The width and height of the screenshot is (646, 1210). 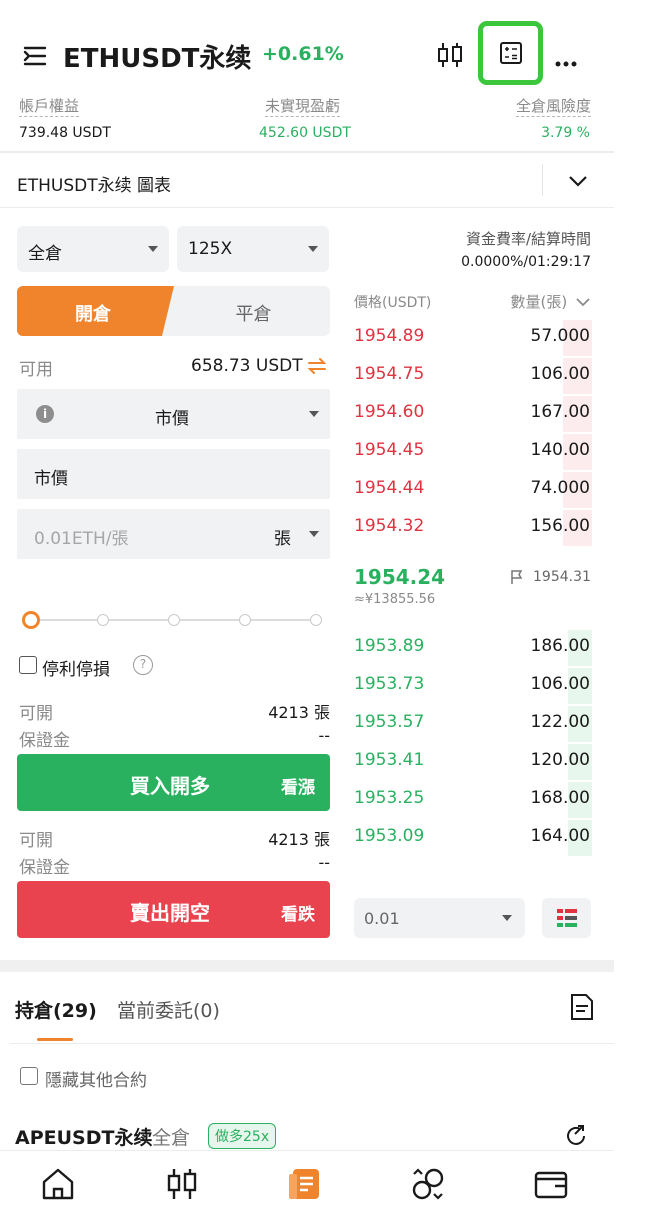 What do you see at coordinates (473, 837) in the screenshot?
I see `bid-row: 1953.09 164.00` at bounding box center [473, 837].